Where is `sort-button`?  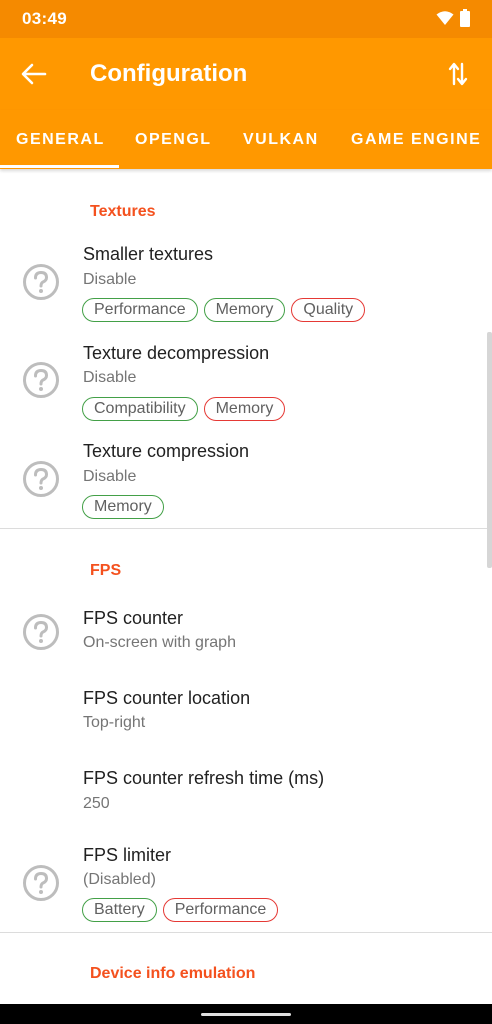
sort-button is located at coordinates (458, 74).